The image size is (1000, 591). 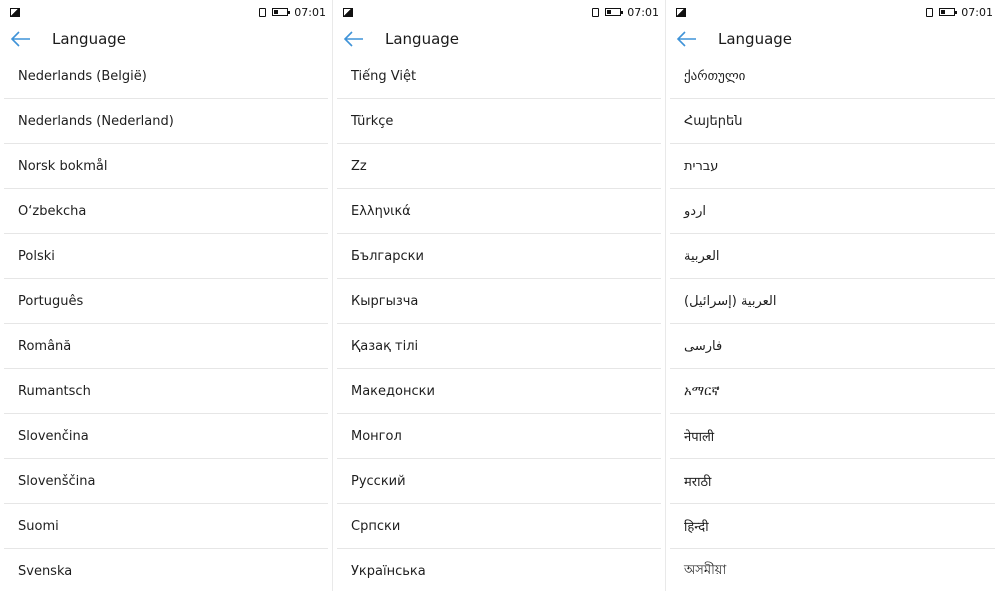 I want to click on language-item: ქართული, so click(x=832, y=76).